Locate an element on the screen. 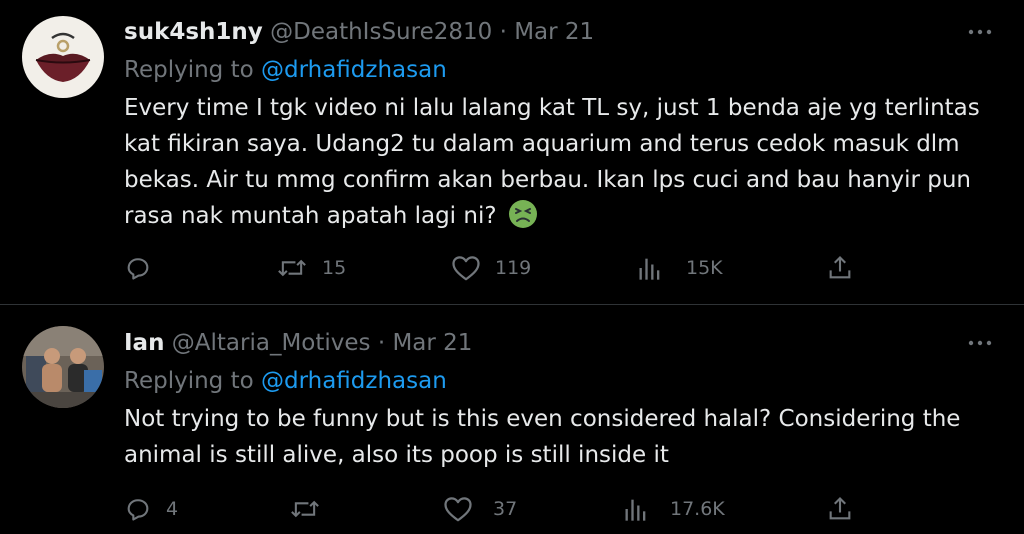 The width and height of the screenshot is (1024, 534). reply-count: 4 is located at coordinates (172, 509).